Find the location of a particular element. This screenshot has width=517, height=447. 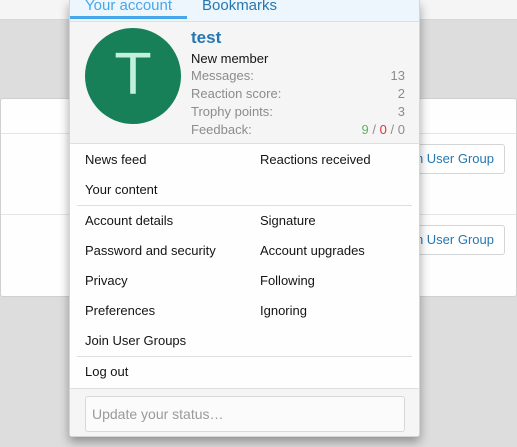

menu-tabs: Your account Bookmarks is located at coordinates (244, 11).